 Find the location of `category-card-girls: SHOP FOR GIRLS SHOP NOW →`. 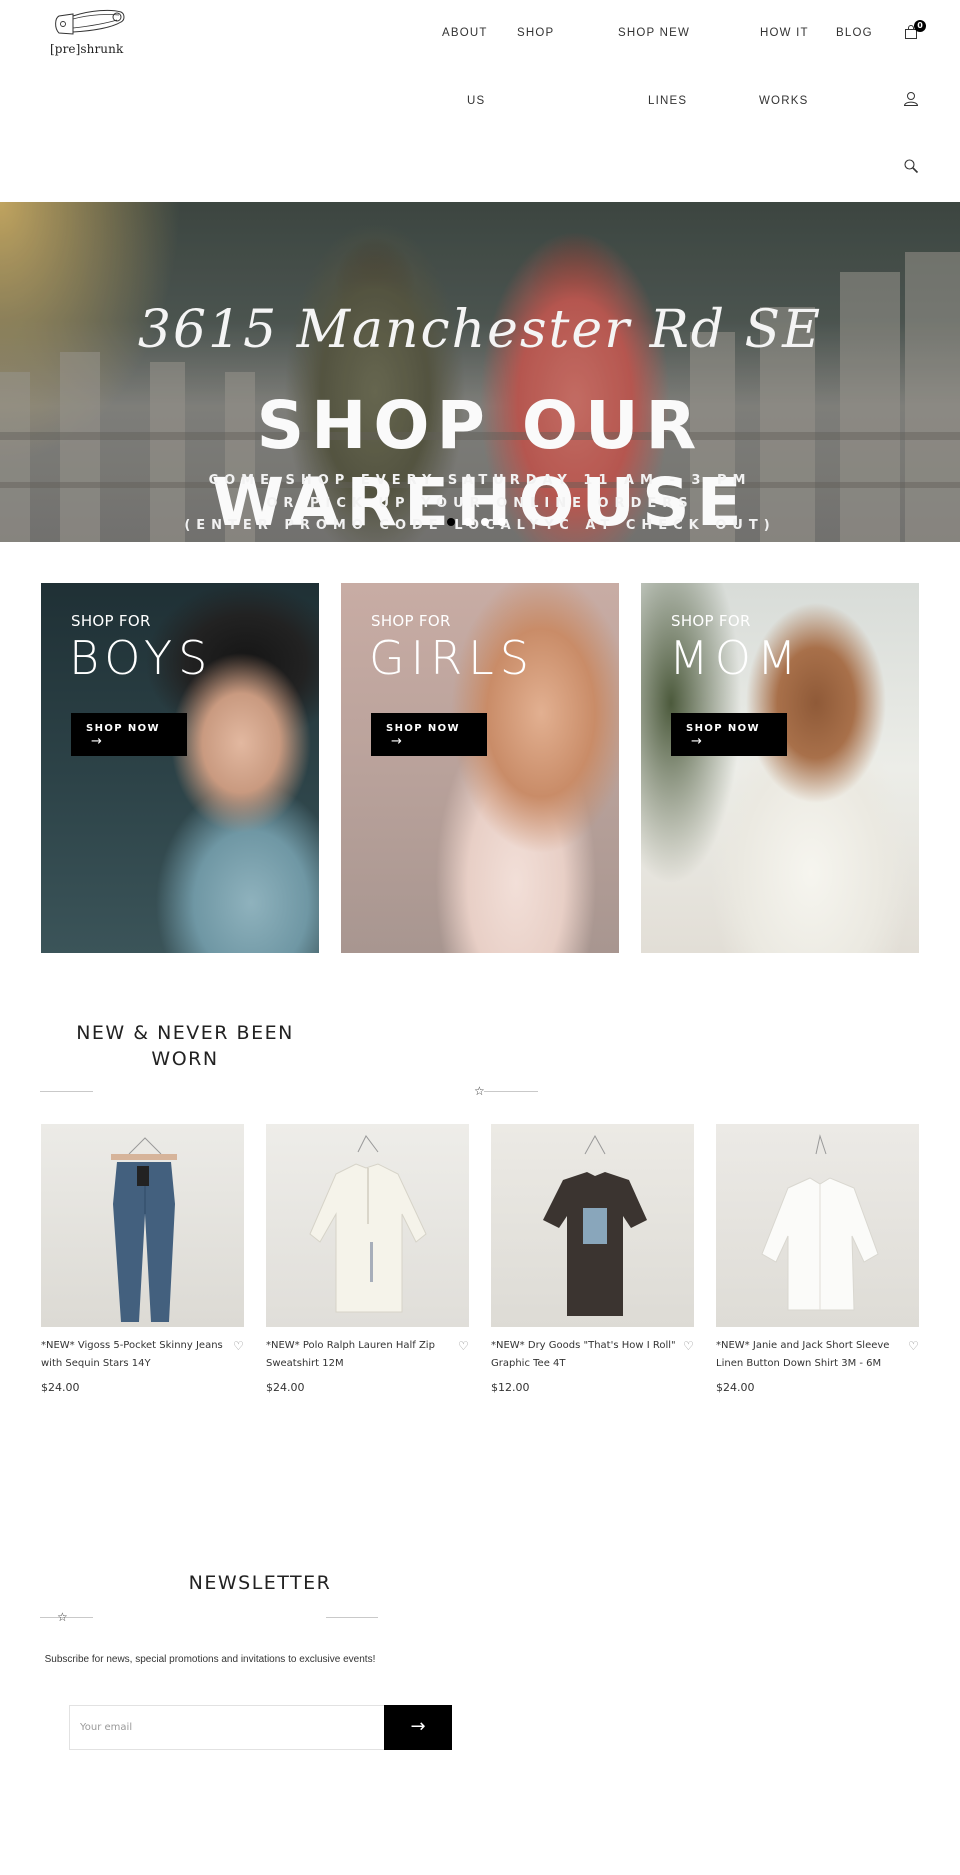

category-card-girls: SHOP FOR GIRLS SHOP NOW → is located at coordinates (480, 768).